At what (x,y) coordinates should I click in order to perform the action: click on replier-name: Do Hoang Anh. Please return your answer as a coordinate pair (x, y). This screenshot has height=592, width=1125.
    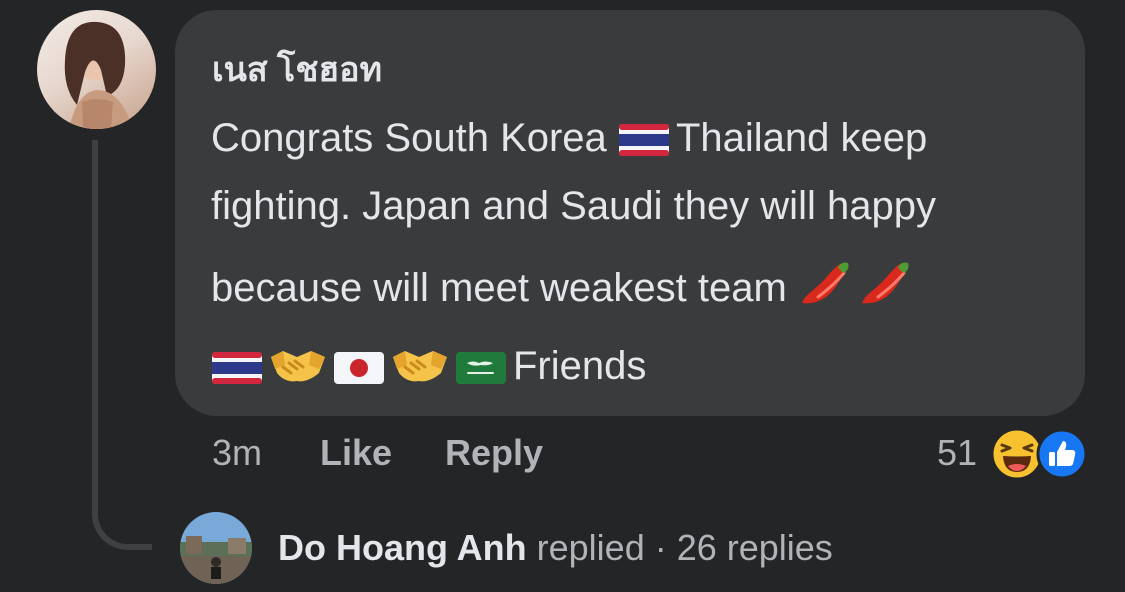
    Looking at the image, I should click on (402, 547).